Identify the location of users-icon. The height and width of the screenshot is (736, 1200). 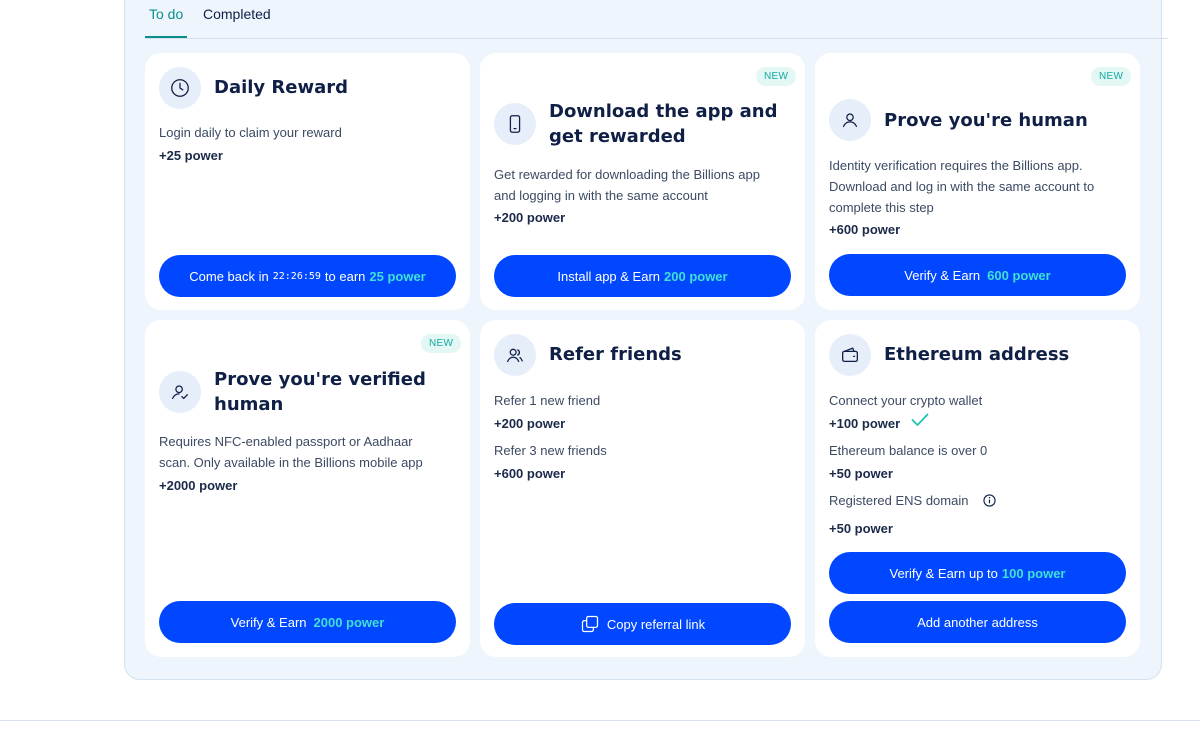
(515, 355).